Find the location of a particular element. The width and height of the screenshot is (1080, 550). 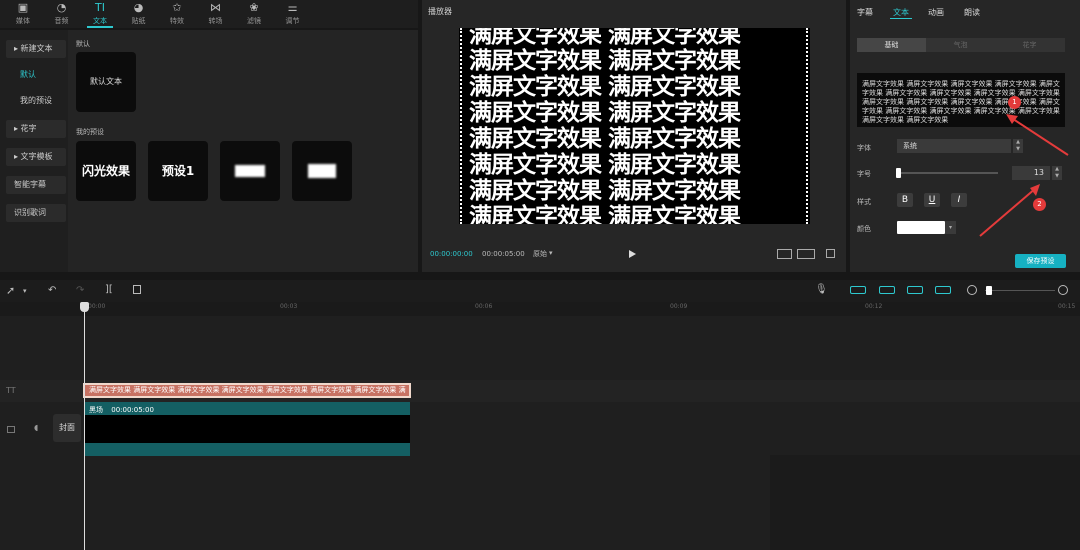

audio-icon: ◔ is located at coordinates (61, 7).